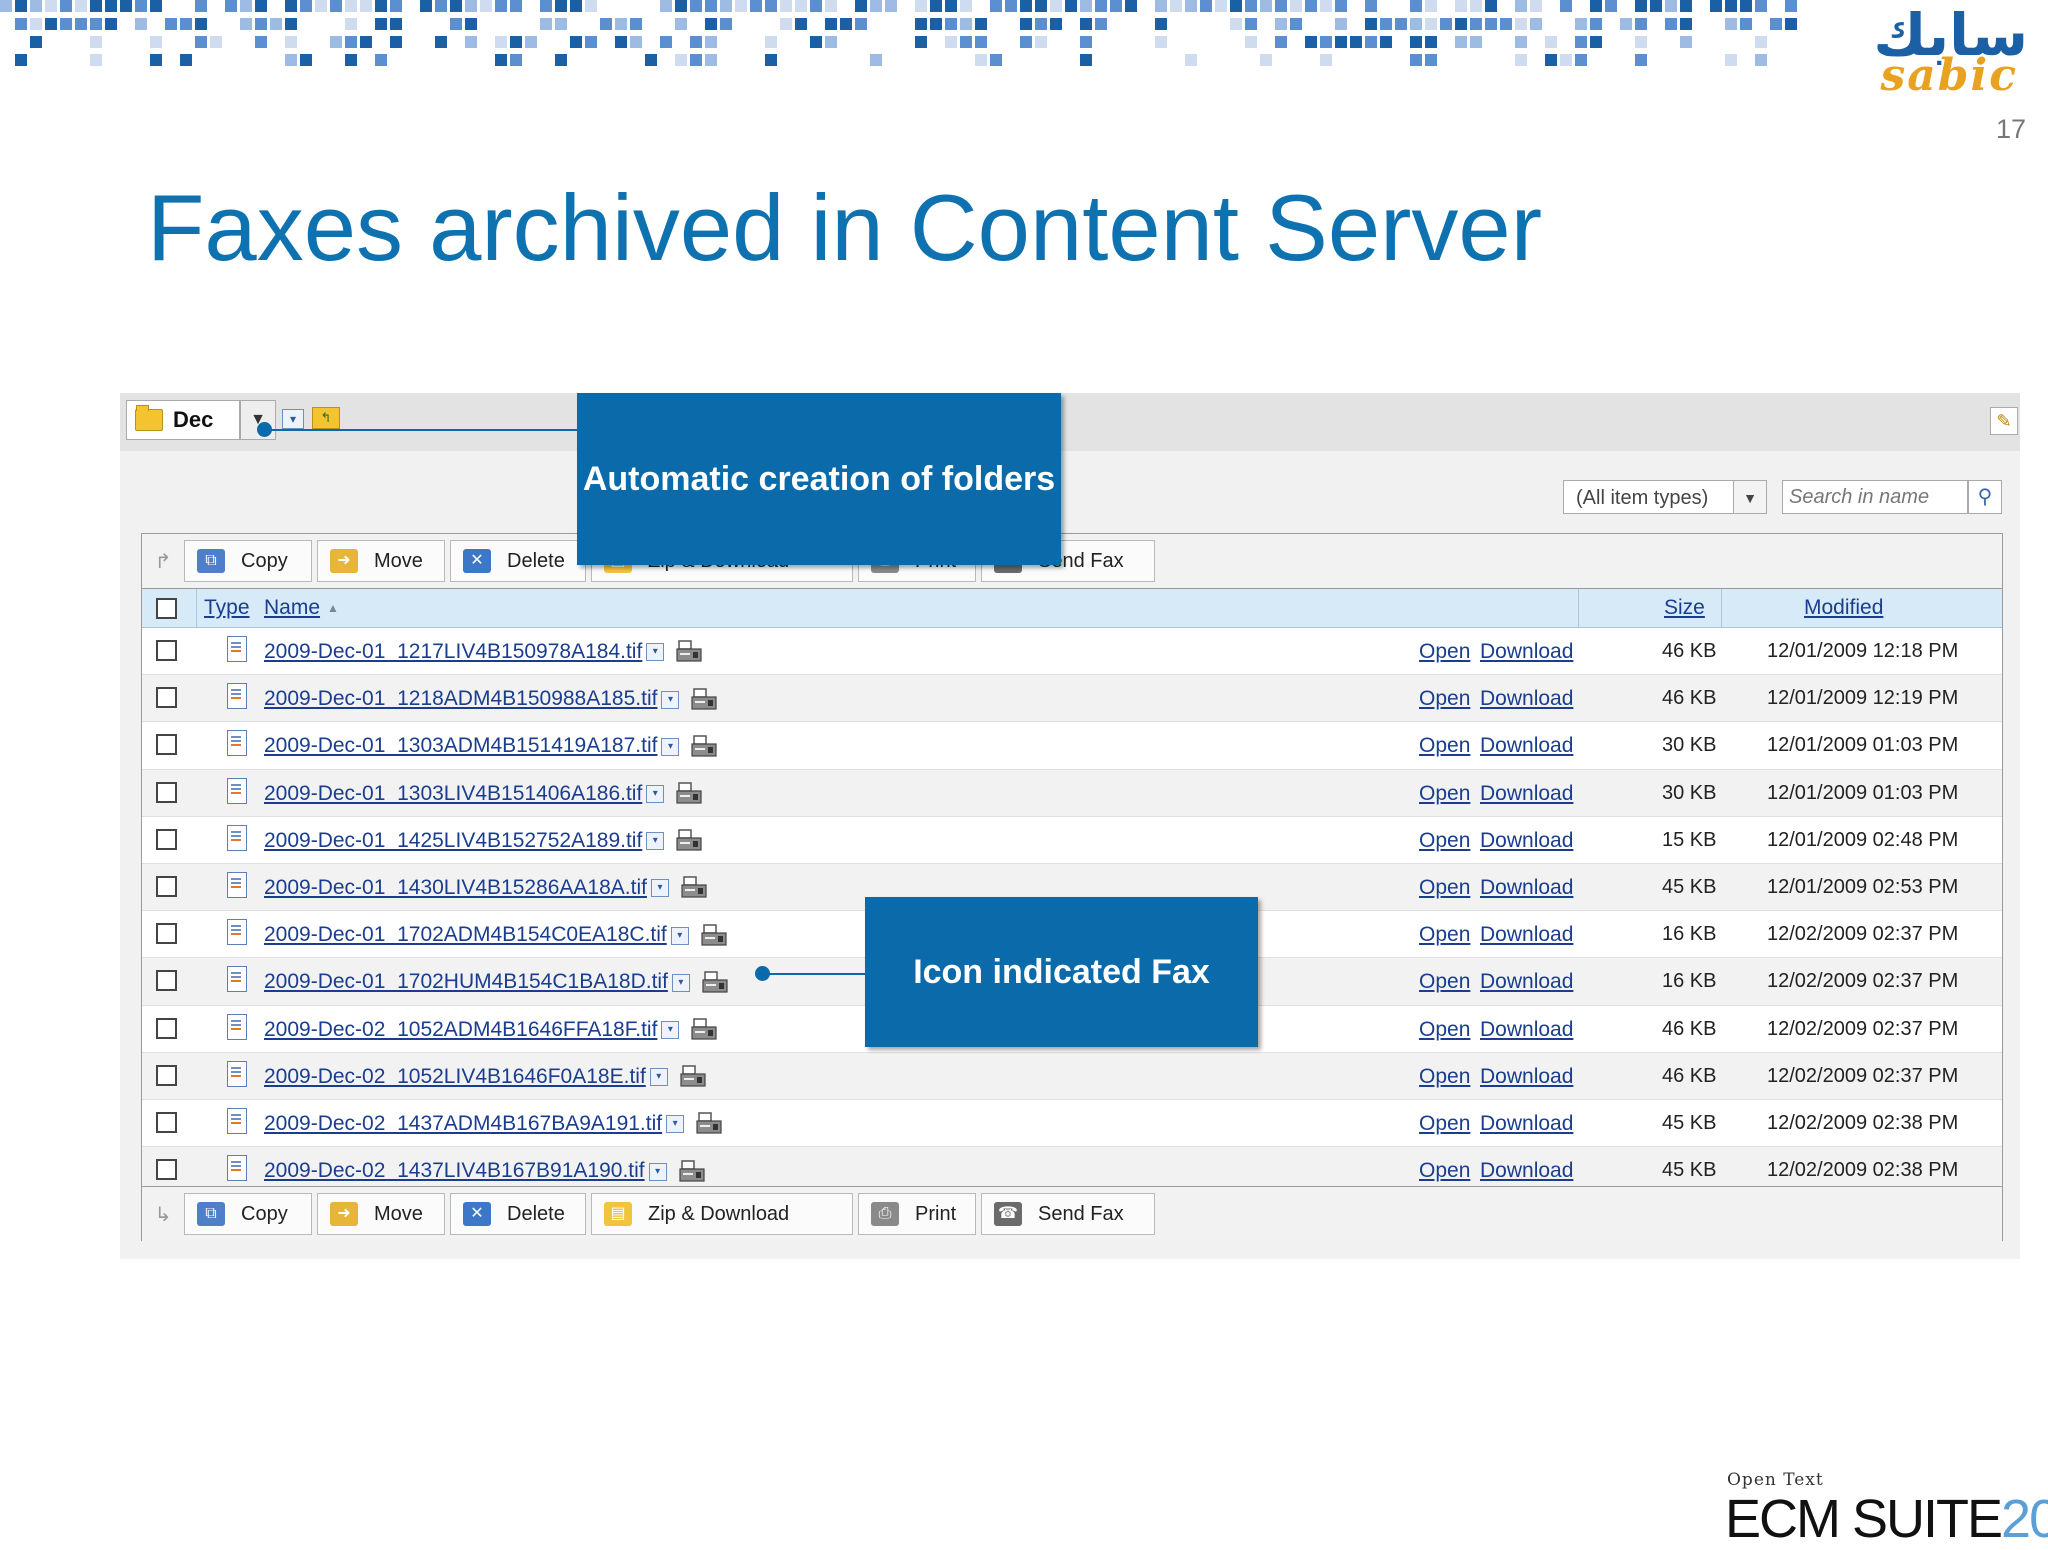 The image size is (2048, 1550). Describe the element at coordinates (1843, 608) in the screenshot. I see `modified-column-header: Modified` at that location.